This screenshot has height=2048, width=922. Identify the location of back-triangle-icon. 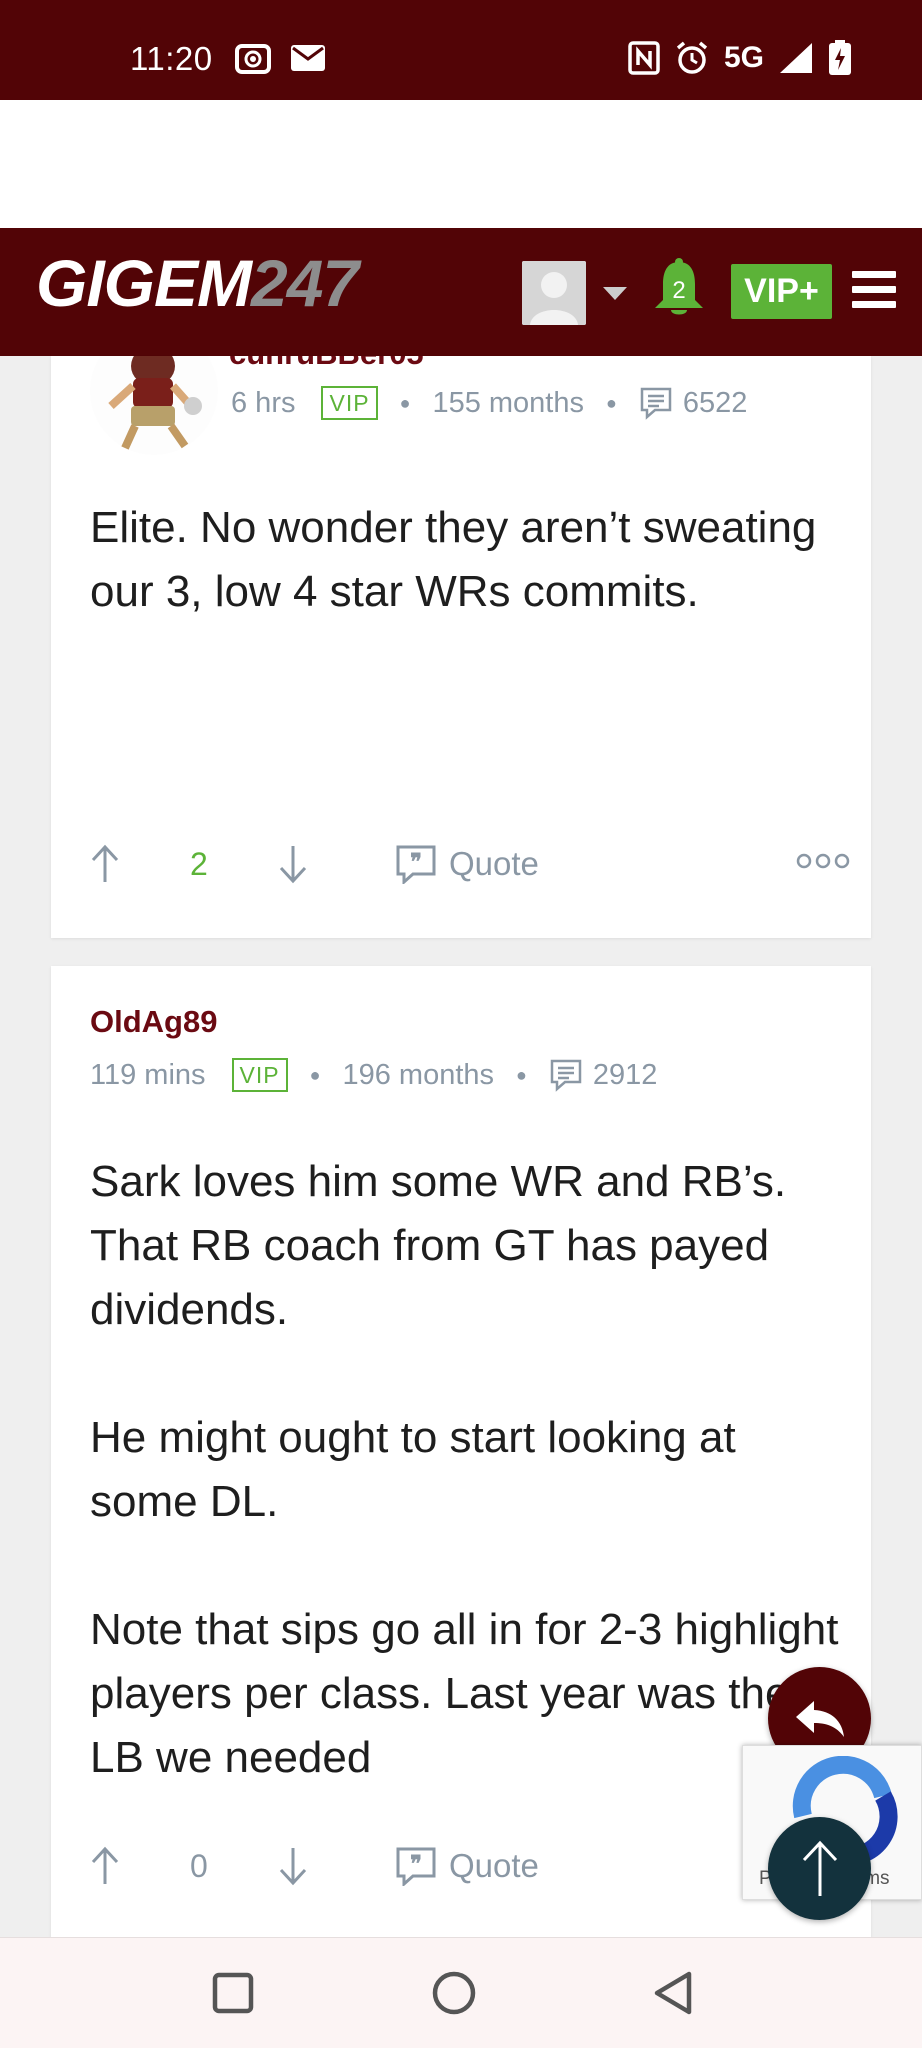
(673, 1993).